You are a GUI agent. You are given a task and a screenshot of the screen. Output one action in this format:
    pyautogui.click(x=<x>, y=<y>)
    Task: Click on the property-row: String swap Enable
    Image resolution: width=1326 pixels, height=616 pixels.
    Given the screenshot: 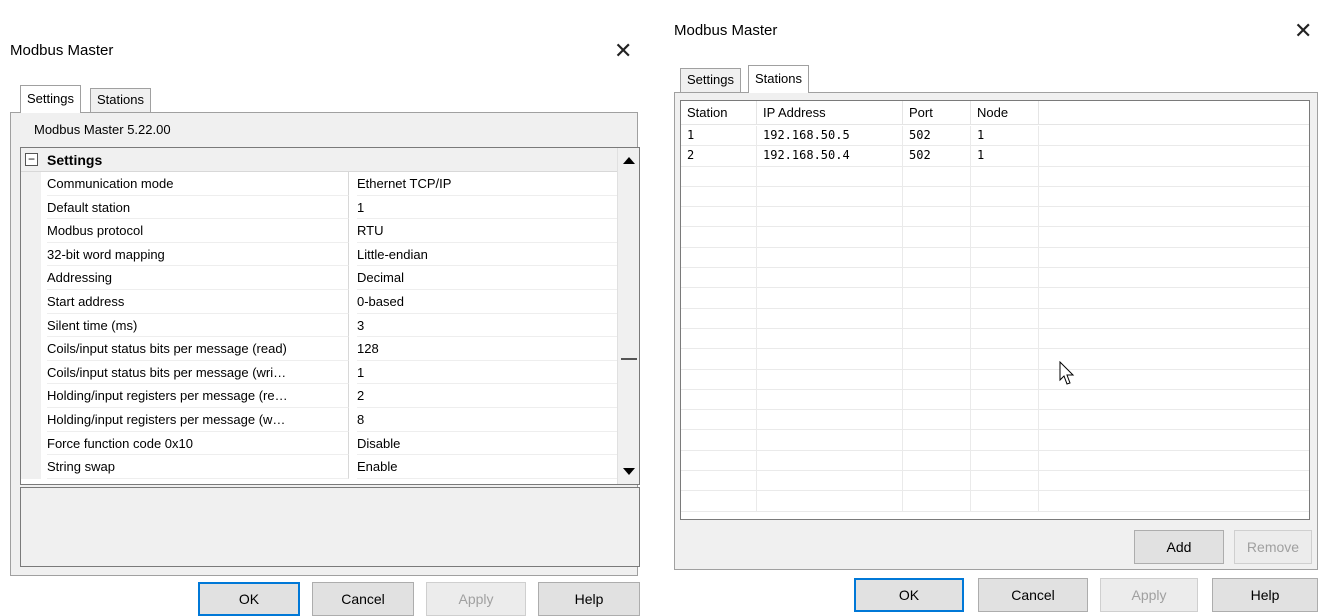 What is the action you would take?
    pyautogui.click(x=319, y=467)
    